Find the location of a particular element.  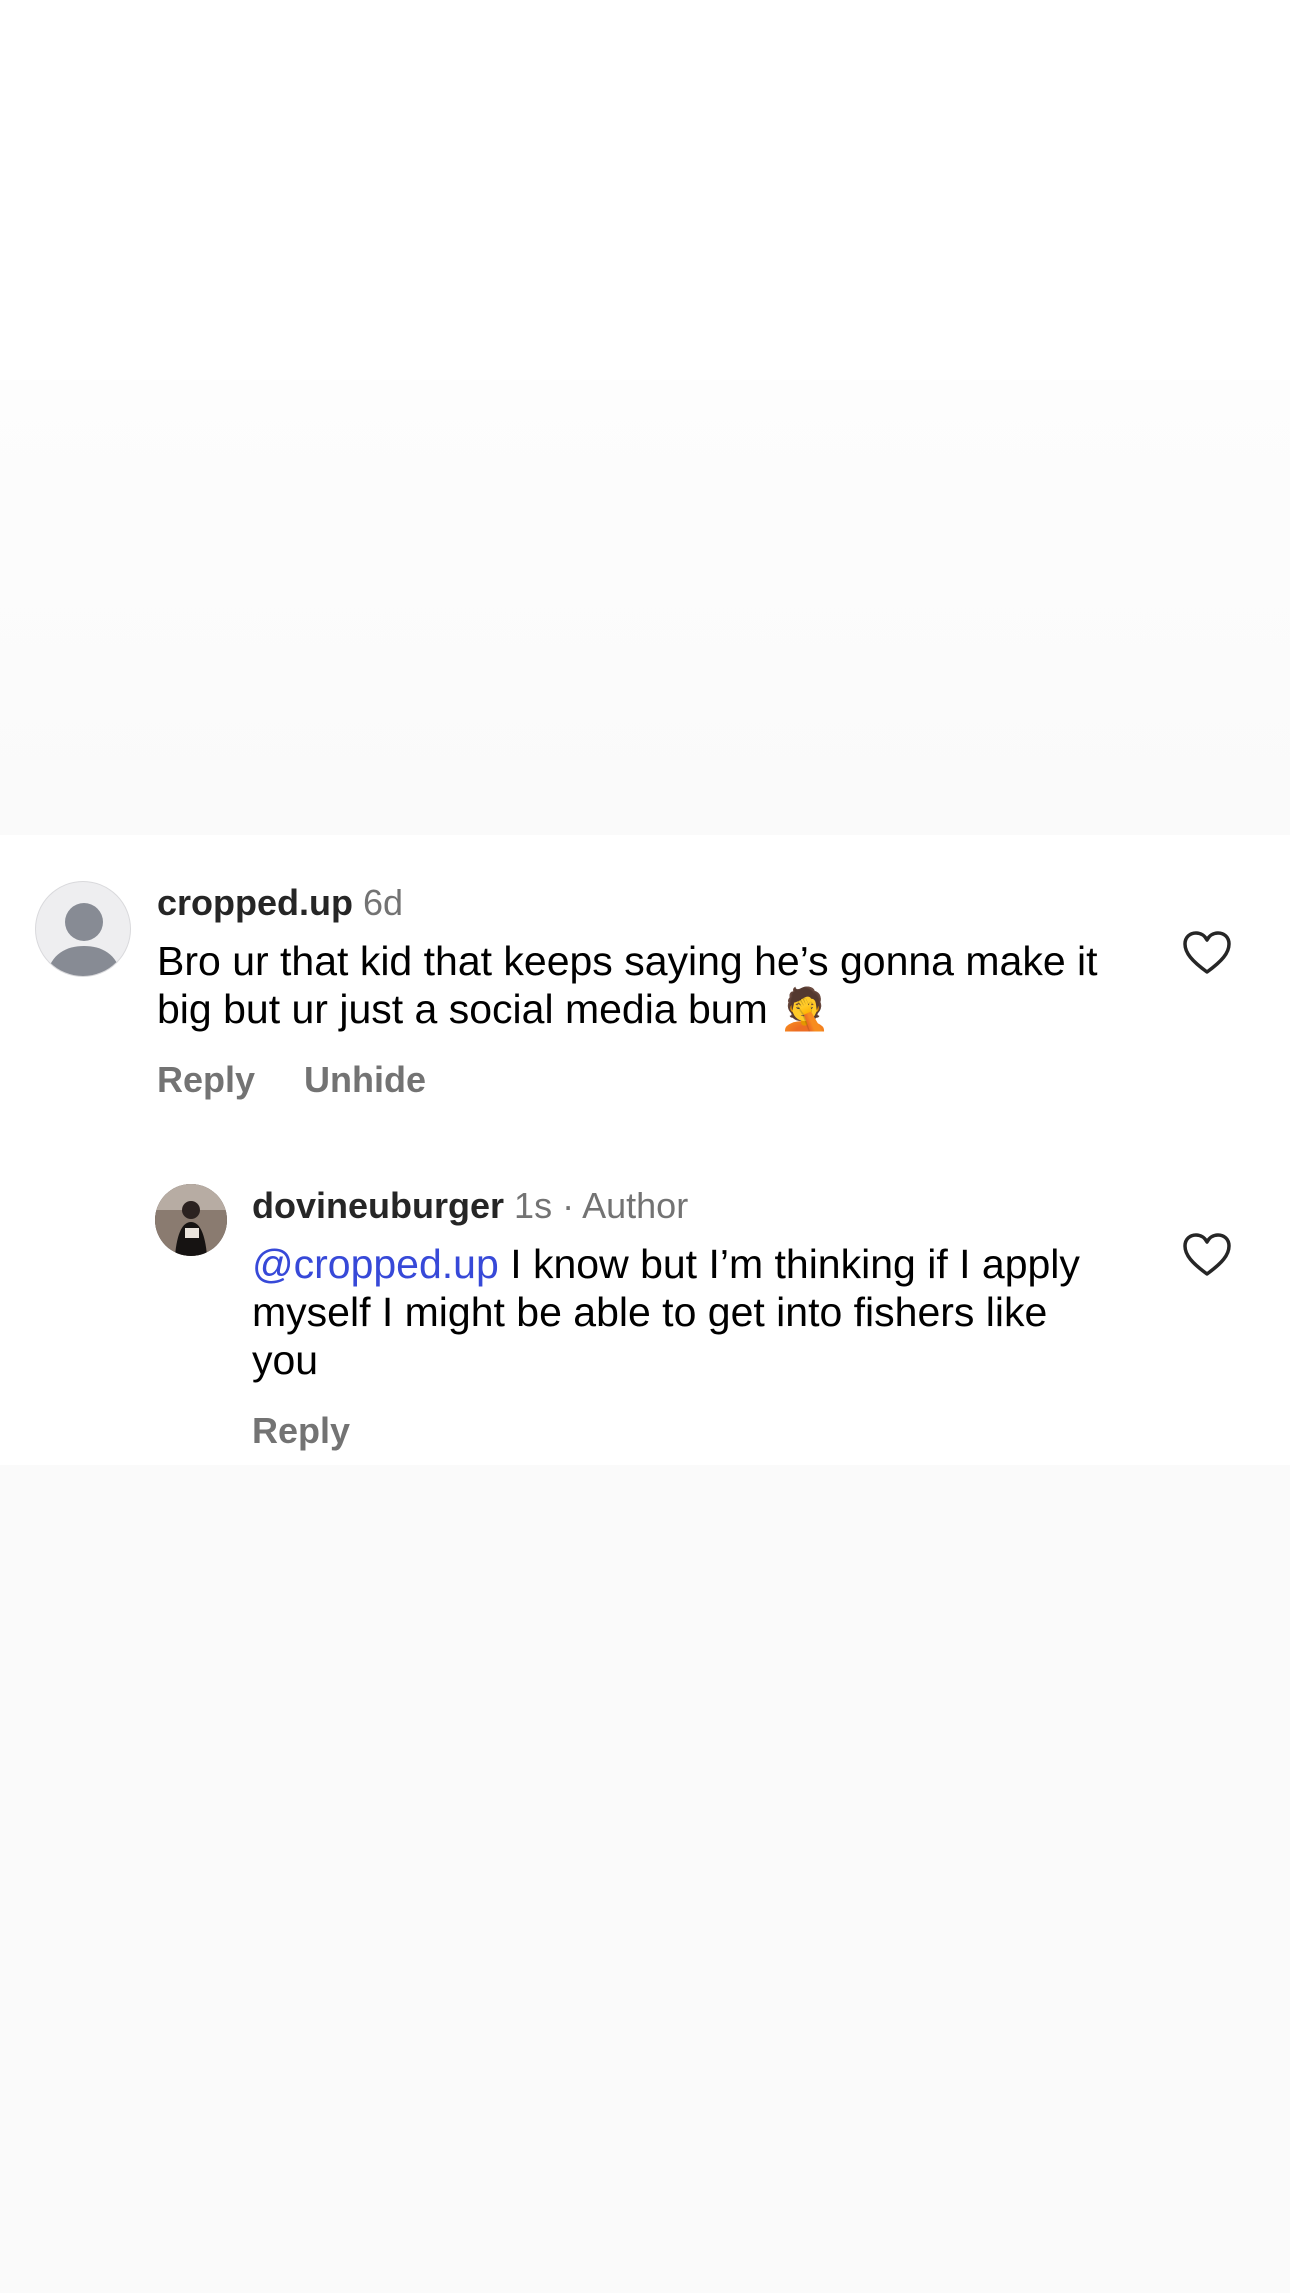

default-user-icon is located at coordinates (84, 939).